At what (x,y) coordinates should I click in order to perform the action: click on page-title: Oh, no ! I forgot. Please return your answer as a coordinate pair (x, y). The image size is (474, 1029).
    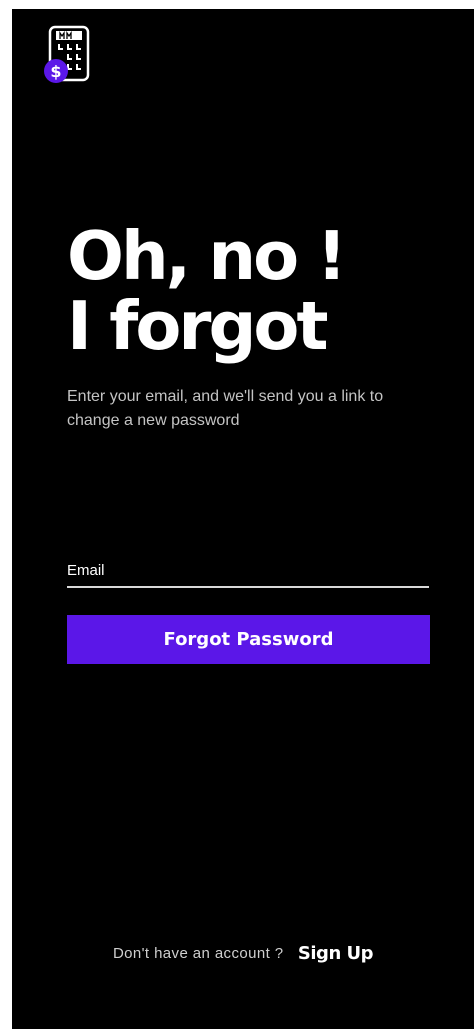
    Looking at the image, I should click on (207, 291).